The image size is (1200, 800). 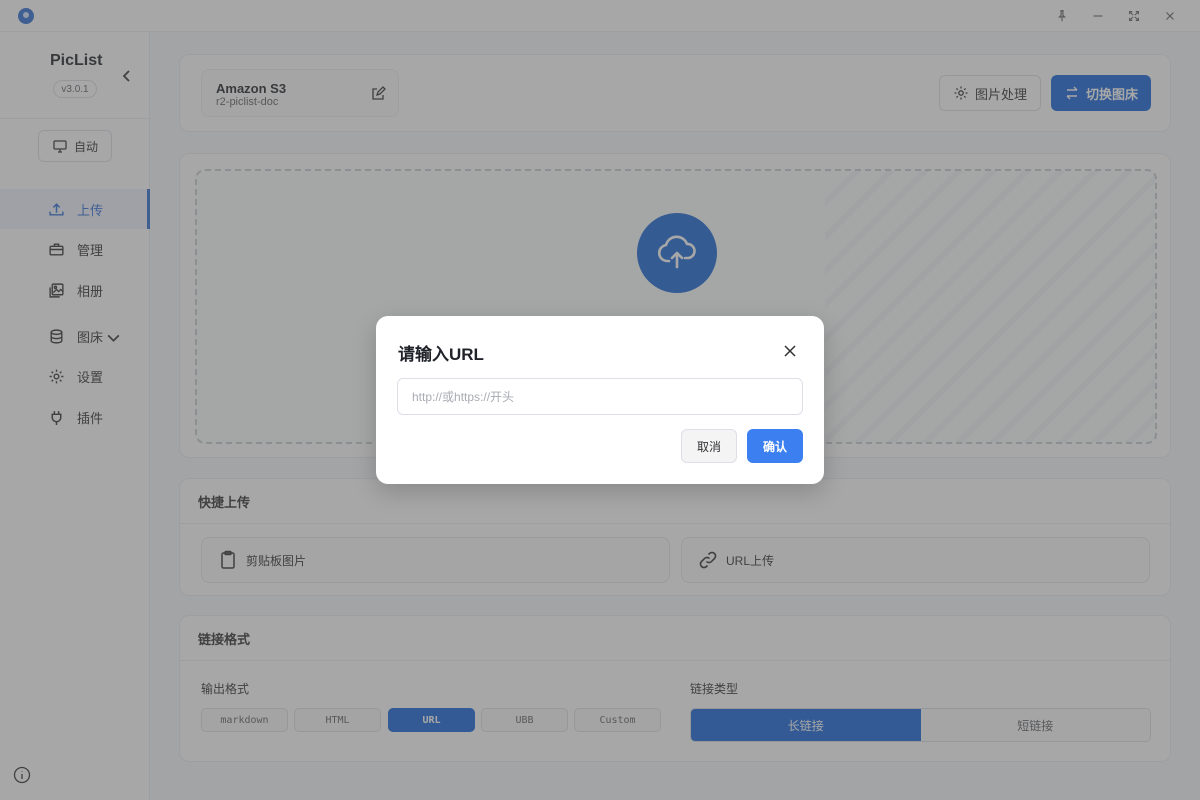 I want to click on dialog-title: 请输入URL, so click(x=441, y=354).